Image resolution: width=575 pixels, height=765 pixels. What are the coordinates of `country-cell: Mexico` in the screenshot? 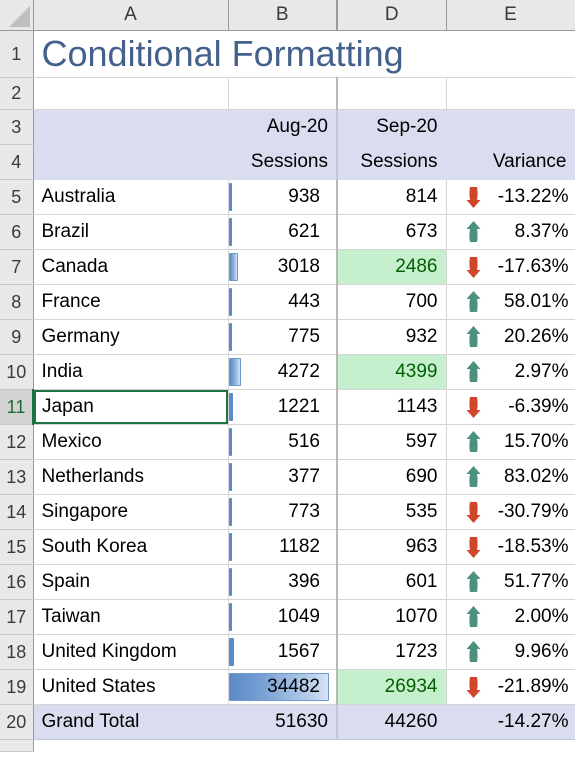 It's located at (131, 442).